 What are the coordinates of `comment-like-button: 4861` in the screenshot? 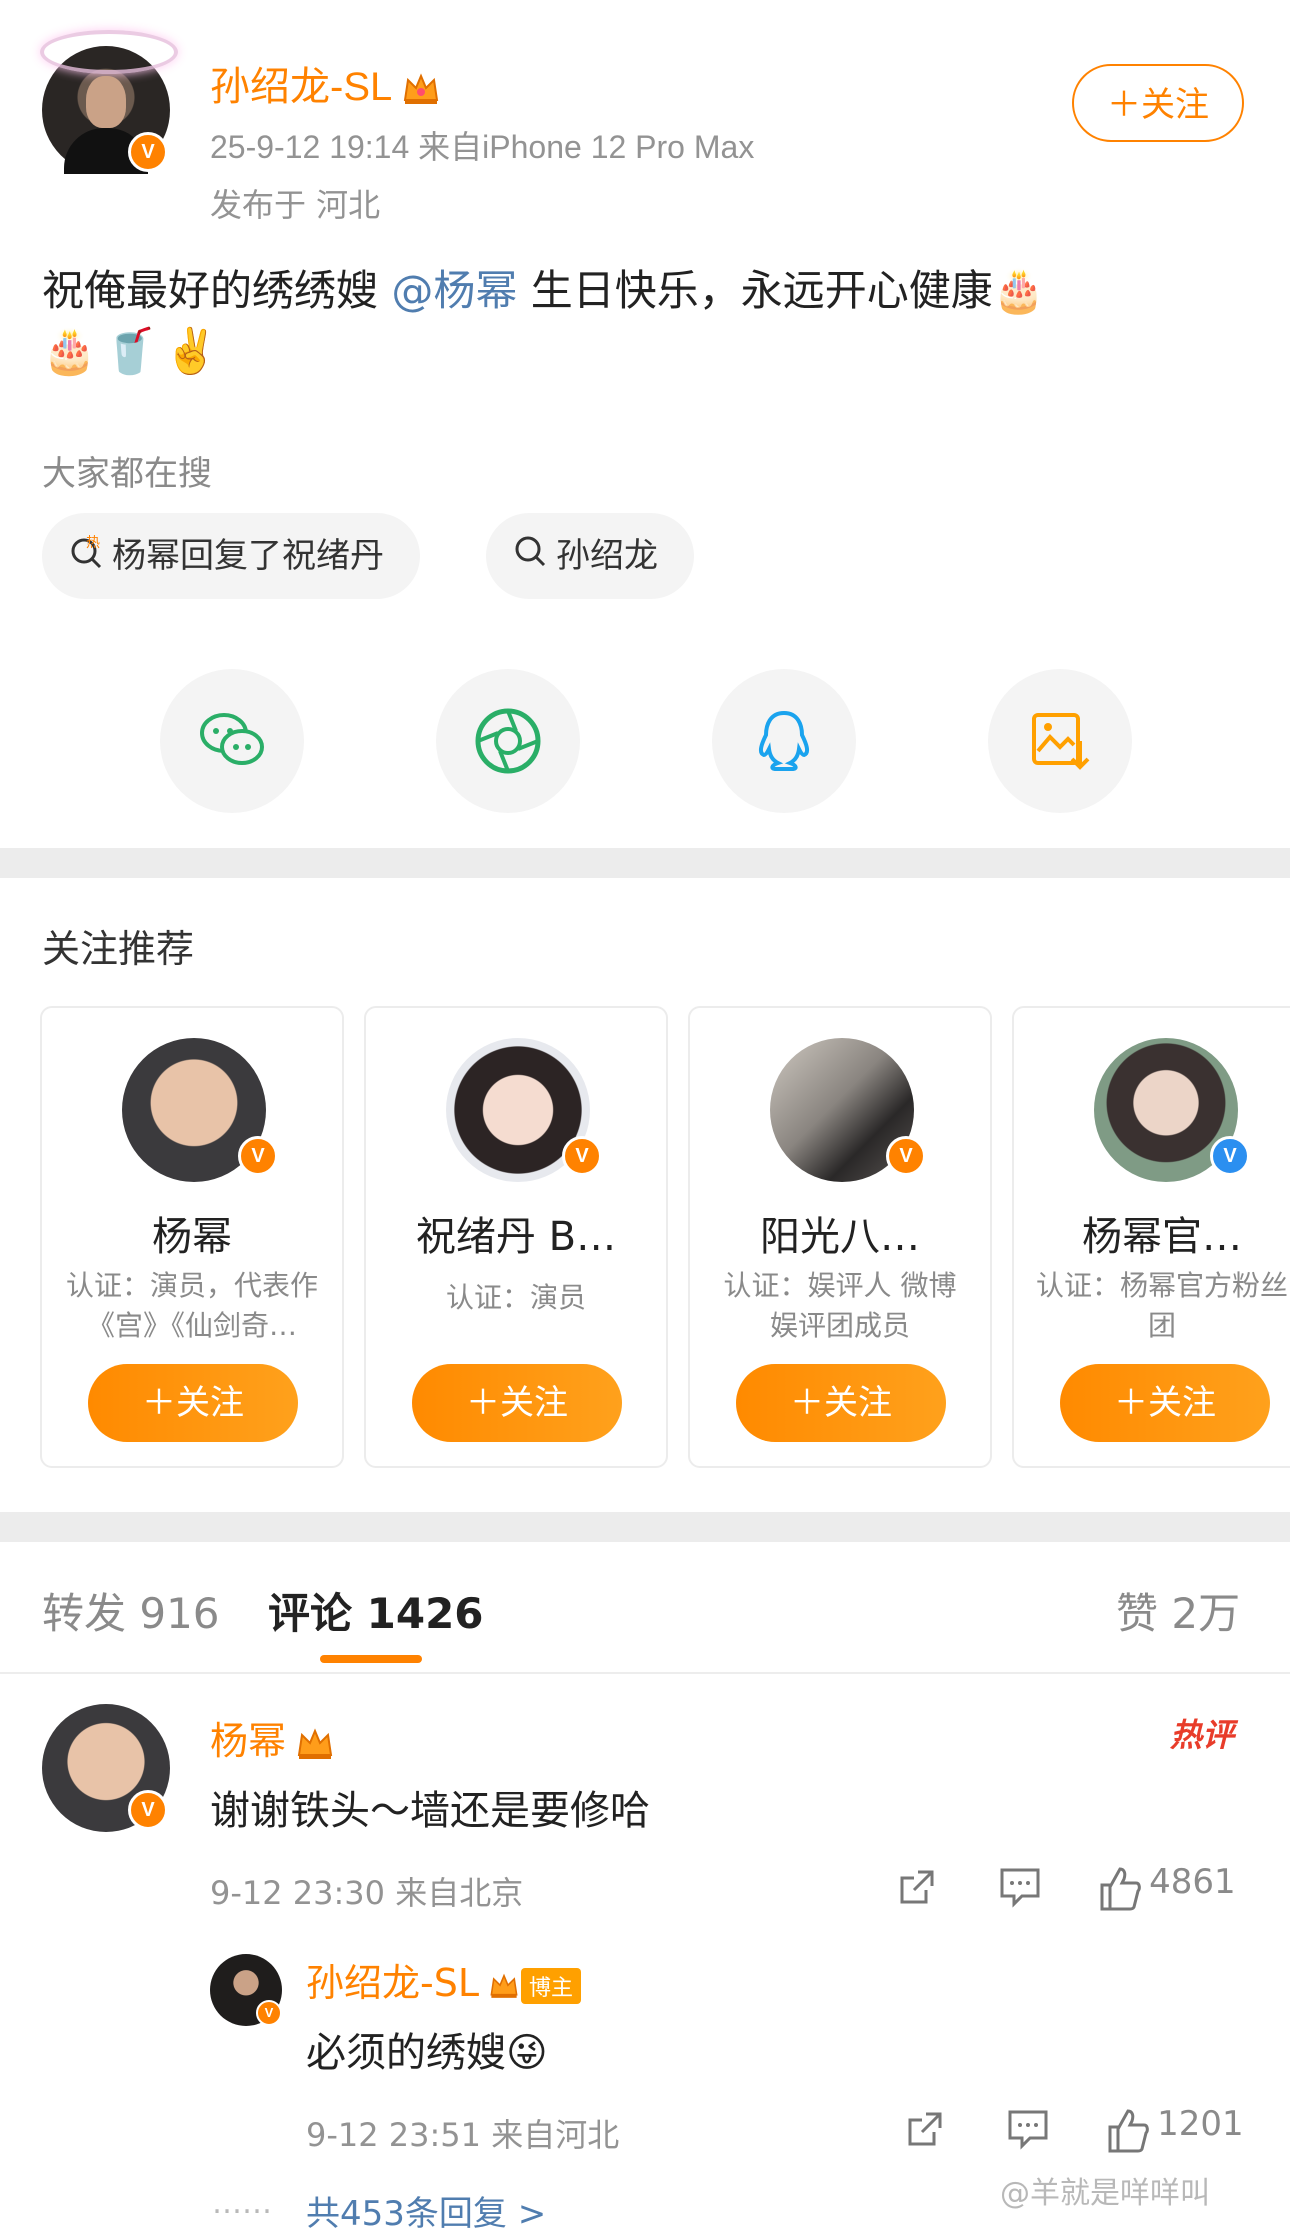 It's located at (1166, 1887).